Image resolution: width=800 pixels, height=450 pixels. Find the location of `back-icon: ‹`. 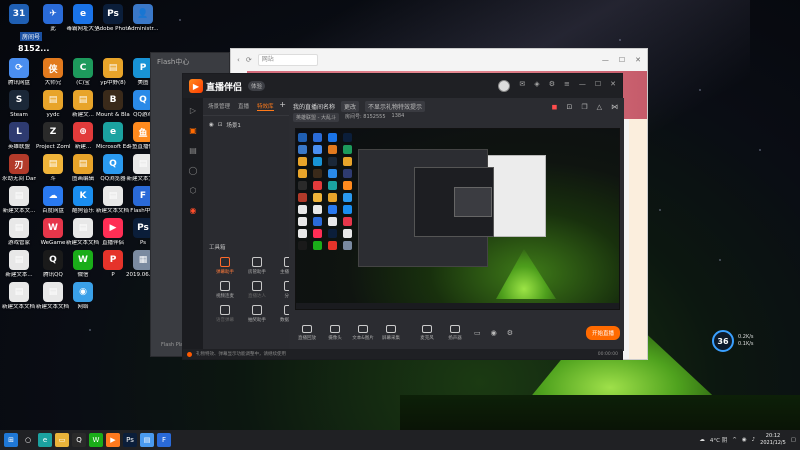

back-icon: ‹ is located at coordinates (238, 60).